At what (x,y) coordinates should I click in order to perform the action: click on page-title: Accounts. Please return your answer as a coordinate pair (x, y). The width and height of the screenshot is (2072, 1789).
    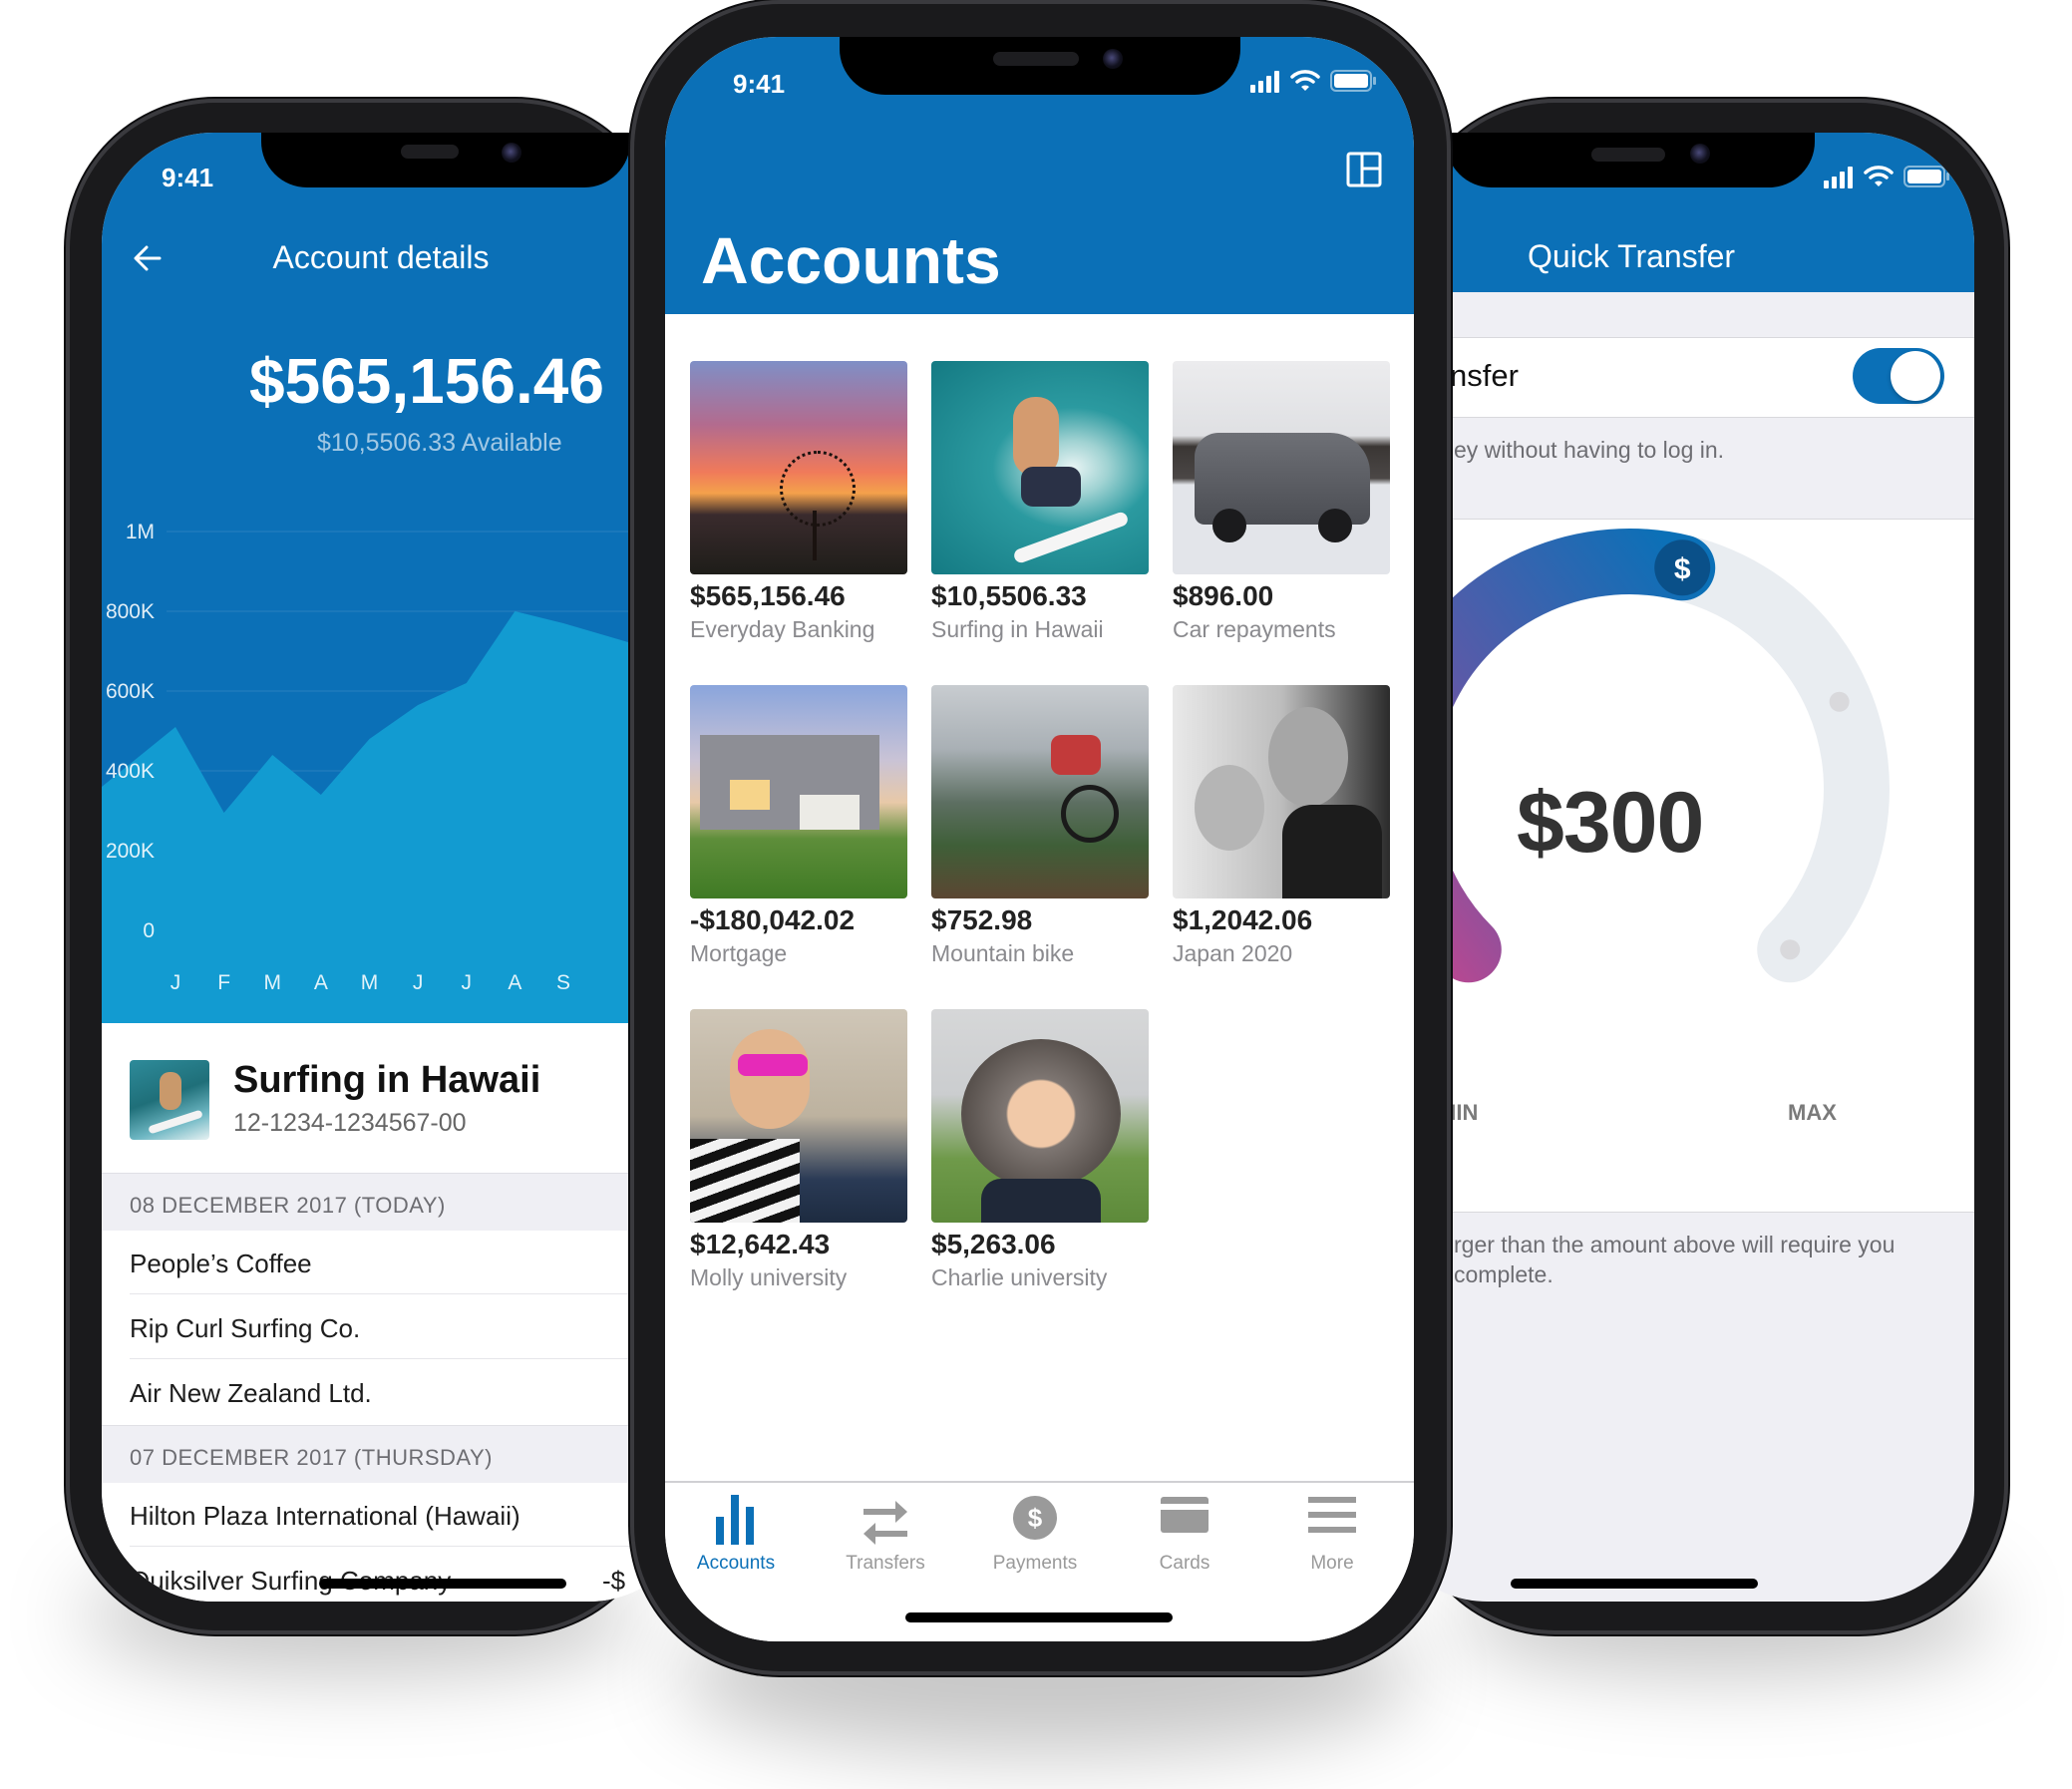
    Looking at the image, I should click on (851, 260).